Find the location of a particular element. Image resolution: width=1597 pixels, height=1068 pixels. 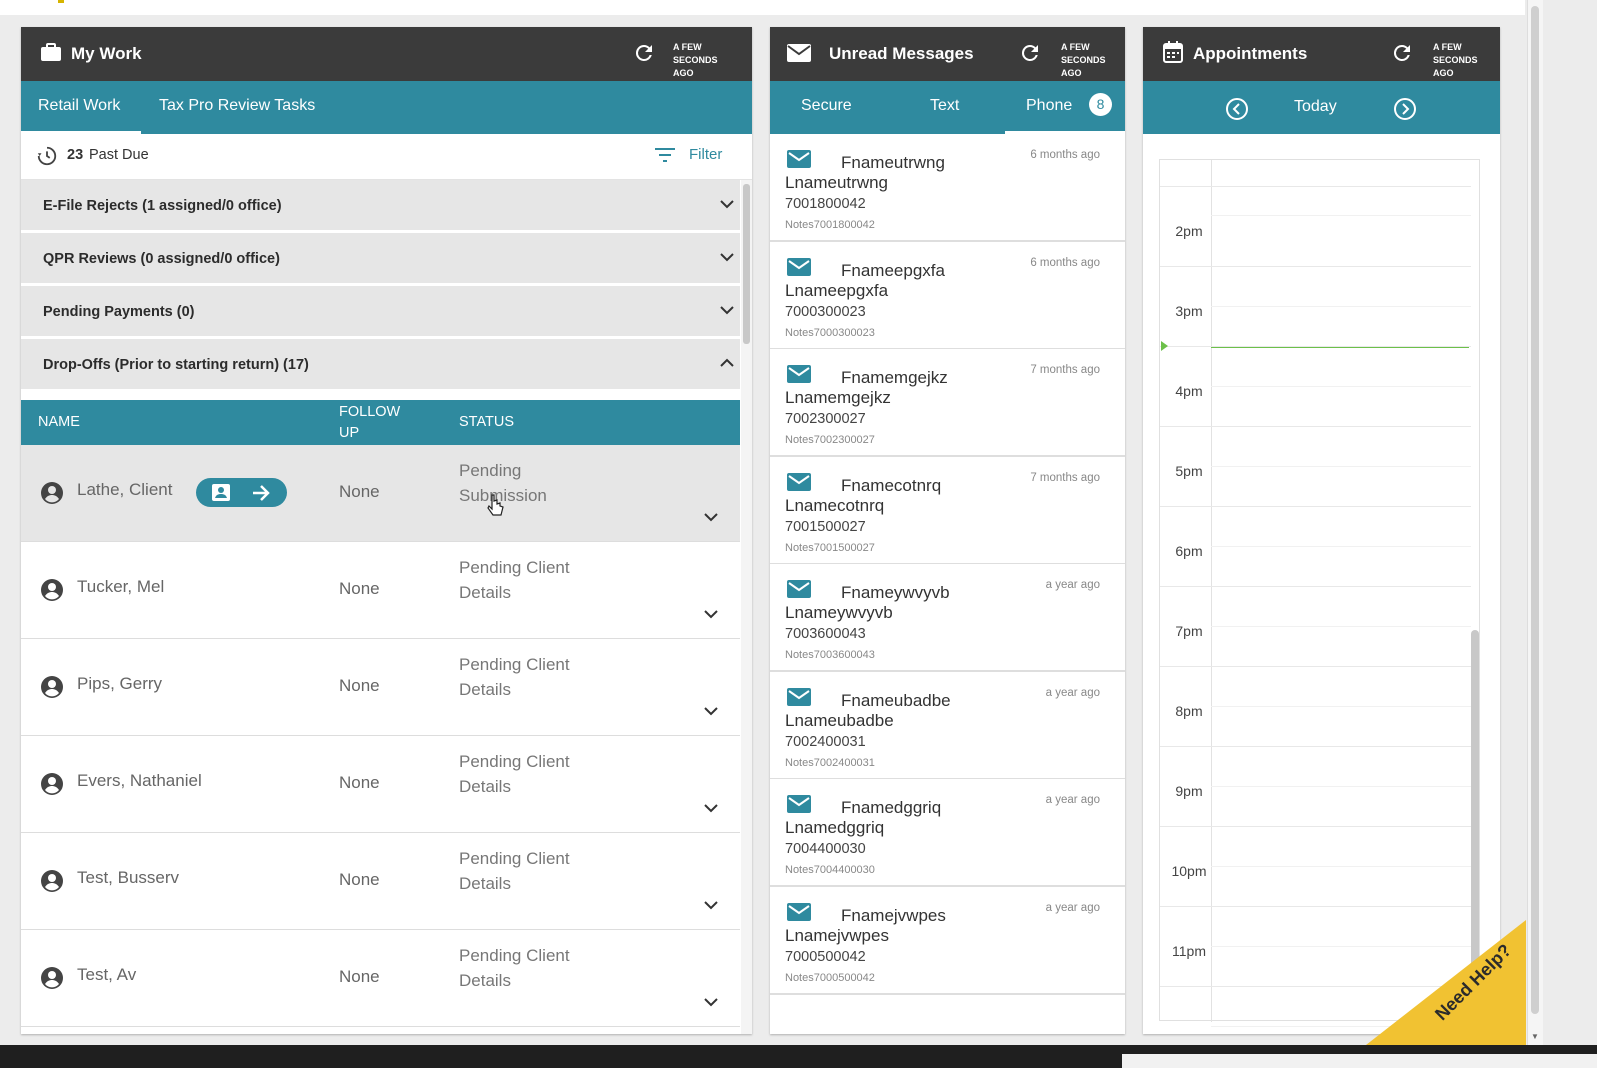

tab-text: Text is located at coordinates (944, 106).